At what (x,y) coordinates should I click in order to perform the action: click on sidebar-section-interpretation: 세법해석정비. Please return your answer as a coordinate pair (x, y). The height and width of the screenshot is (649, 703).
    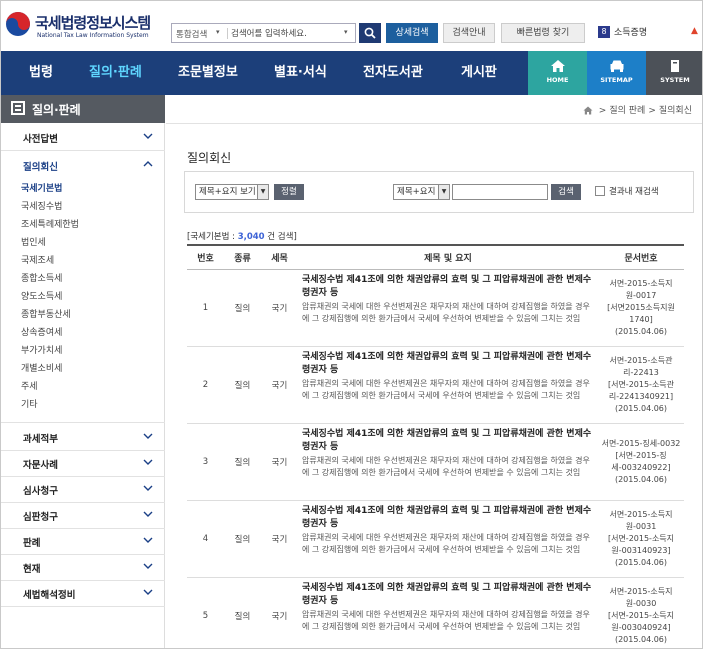
    Looking at the image, I should click on (83, 593).